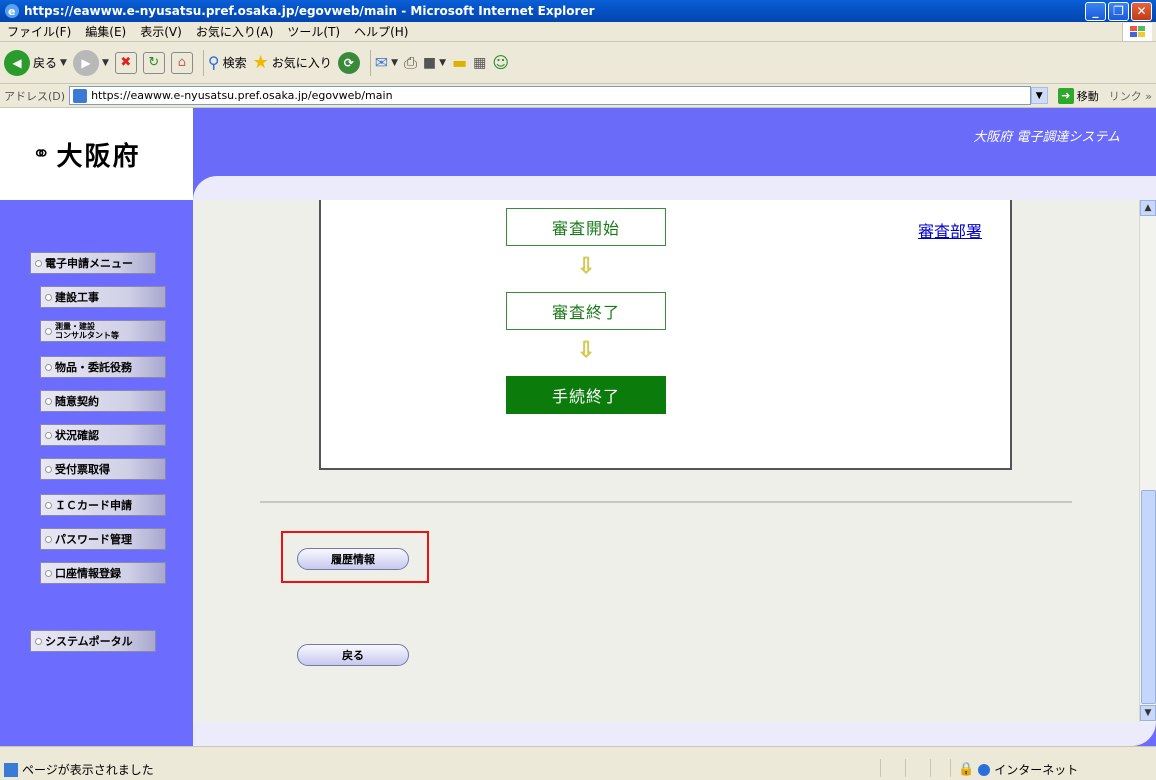  What do you see at coordinates (313, 31) in the screenshot?
I see `menu-tools: ツール(T)` at bounding box center [313, 31].